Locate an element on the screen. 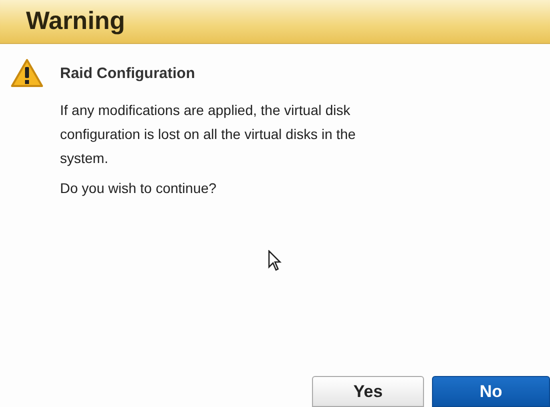 This screenshot has height=407, width=550. confirm-question: Do you wish to continue? is located at coordinates (139, 188).